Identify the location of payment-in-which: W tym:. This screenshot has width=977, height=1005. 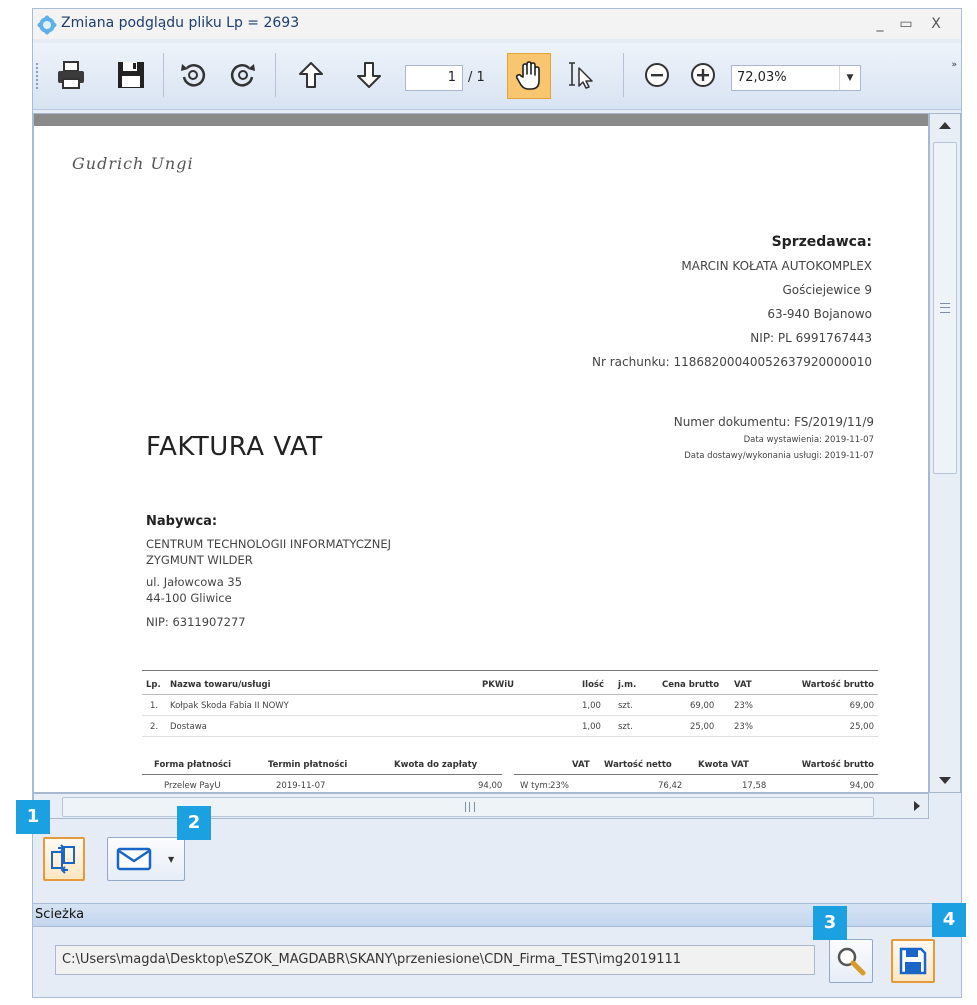
(535, 786).